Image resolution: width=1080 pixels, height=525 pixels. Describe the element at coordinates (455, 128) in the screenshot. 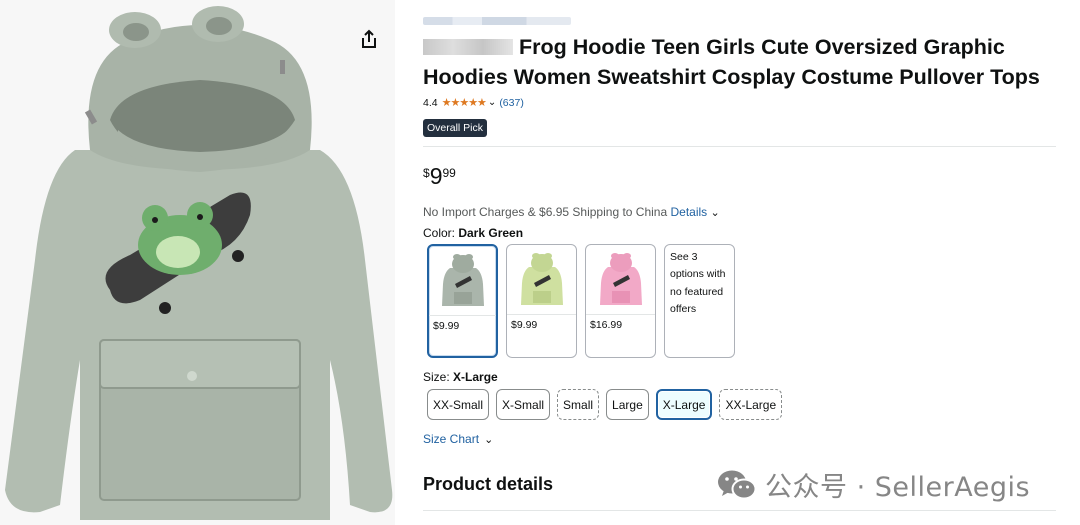

I see `overall-pick-badge: Overall Pick` at that location.